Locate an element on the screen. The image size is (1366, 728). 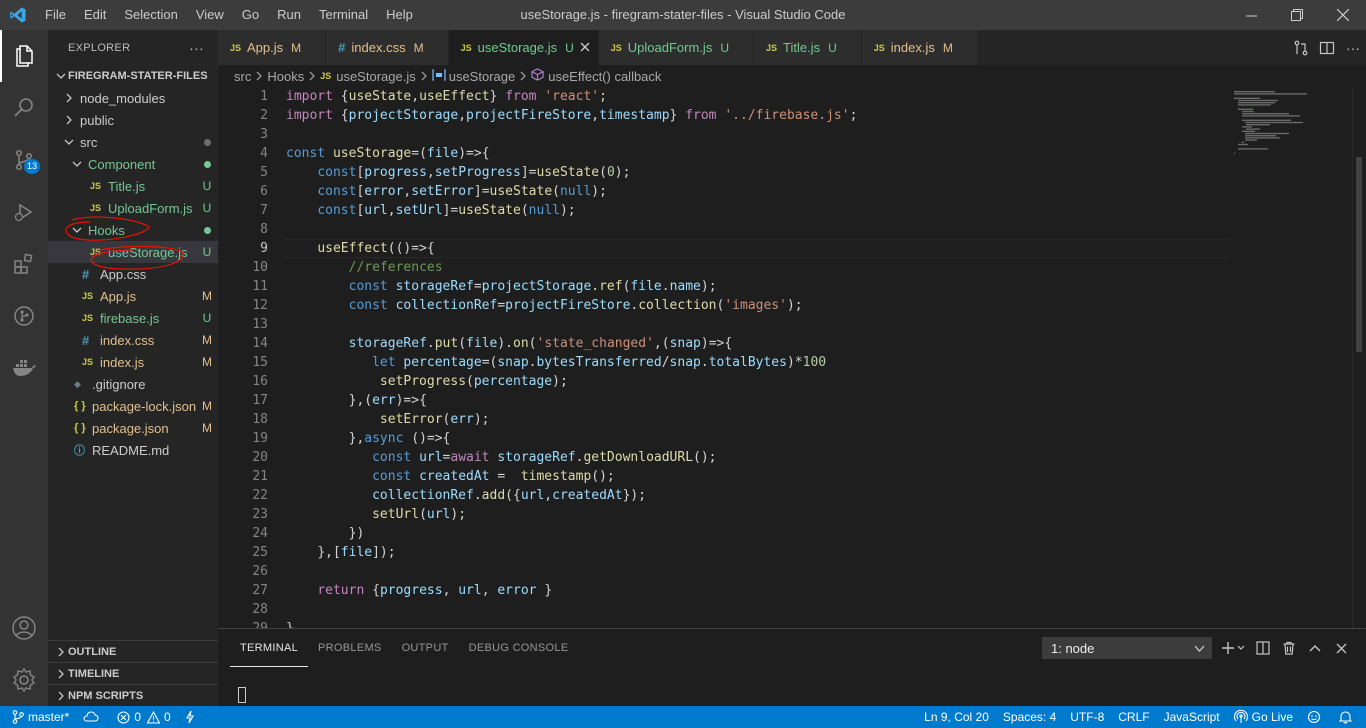
split-terminal-icon is located at coordinates (1263, 648).